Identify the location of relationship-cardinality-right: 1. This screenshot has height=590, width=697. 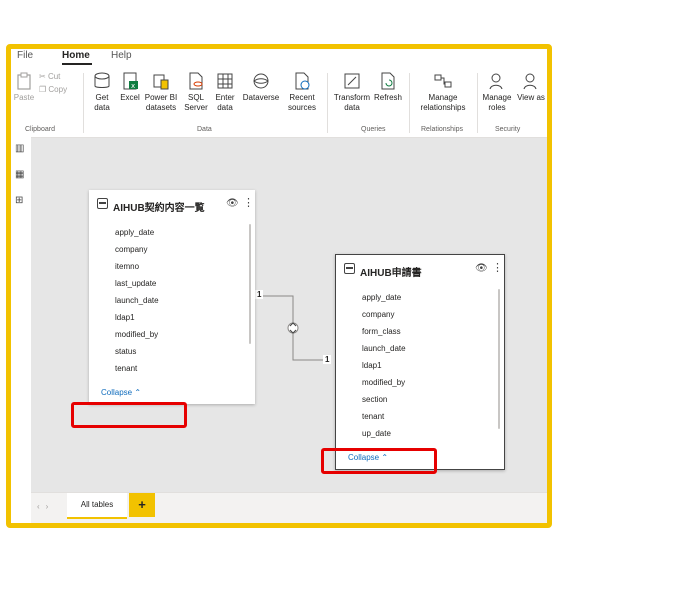
(327, 359).